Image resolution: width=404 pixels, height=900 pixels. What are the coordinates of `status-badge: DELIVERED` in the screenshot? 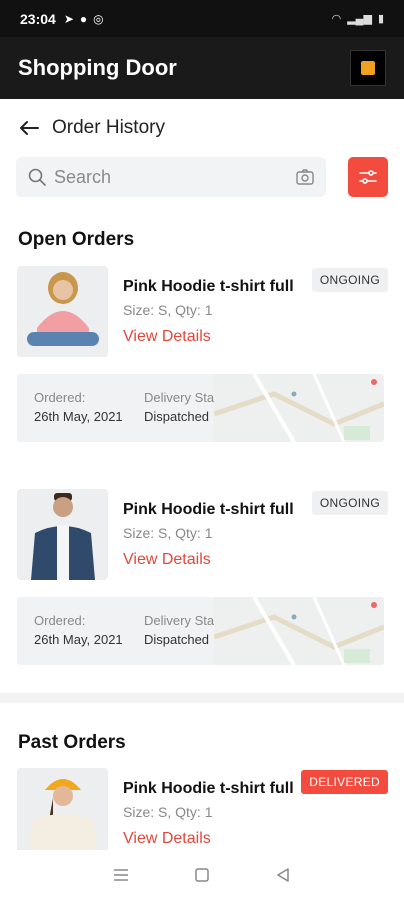 It's located at (344, 782).